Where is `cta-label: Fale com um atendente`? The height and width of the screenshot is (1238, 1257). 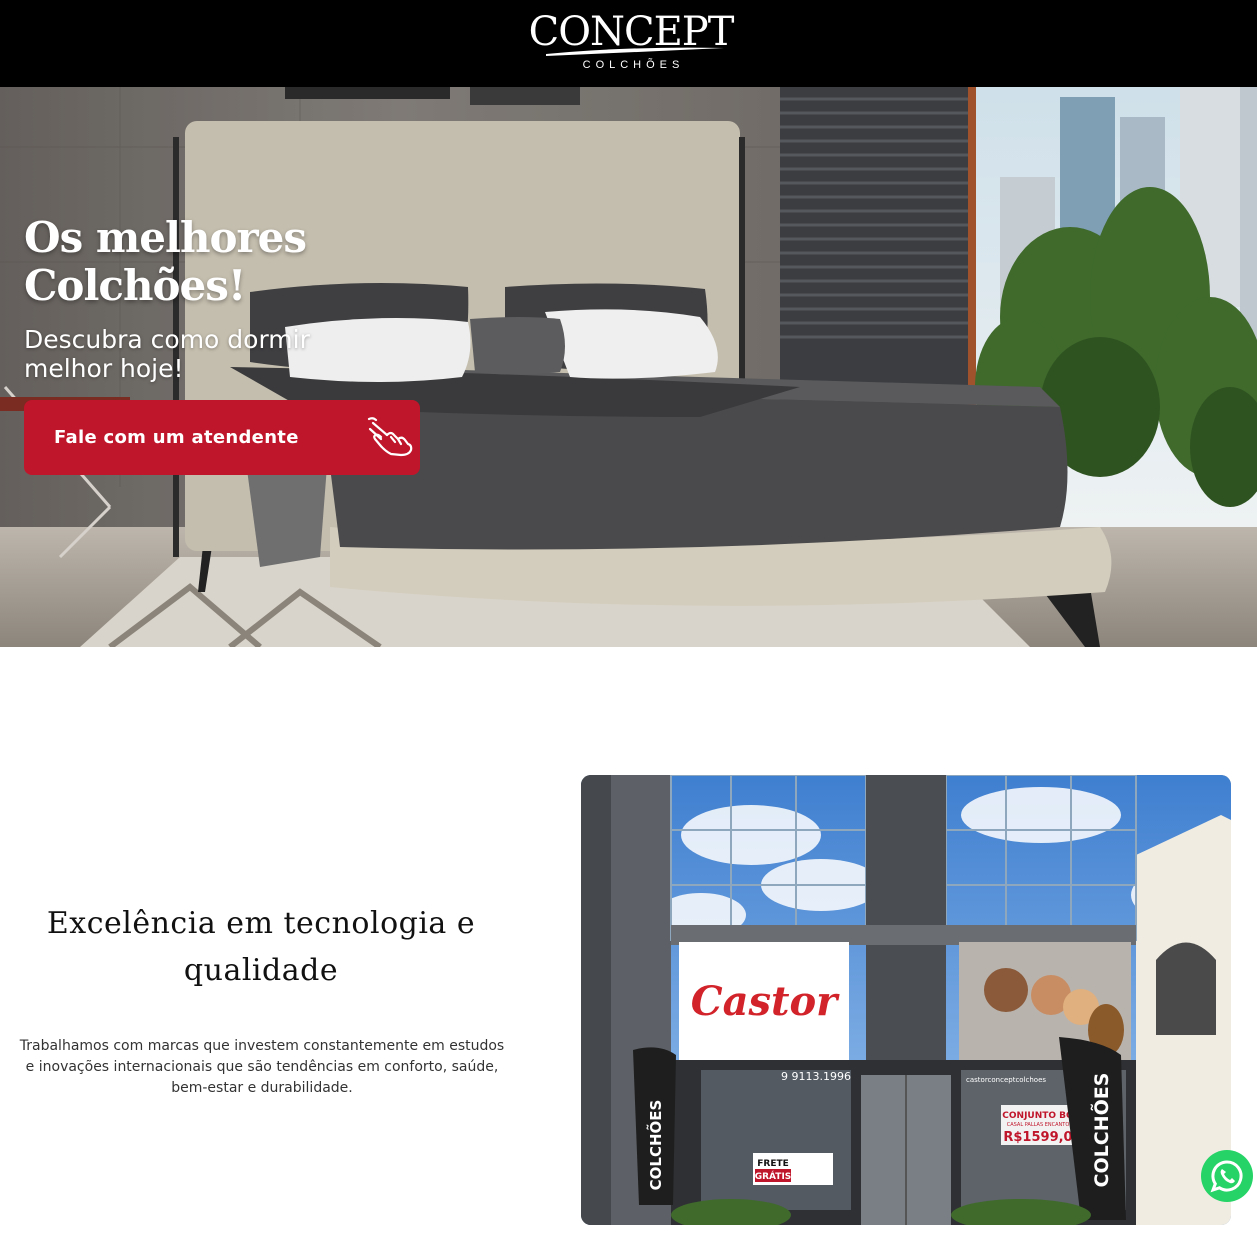
cta-label: Fale com um atendente is located at coordinates (176, 437).